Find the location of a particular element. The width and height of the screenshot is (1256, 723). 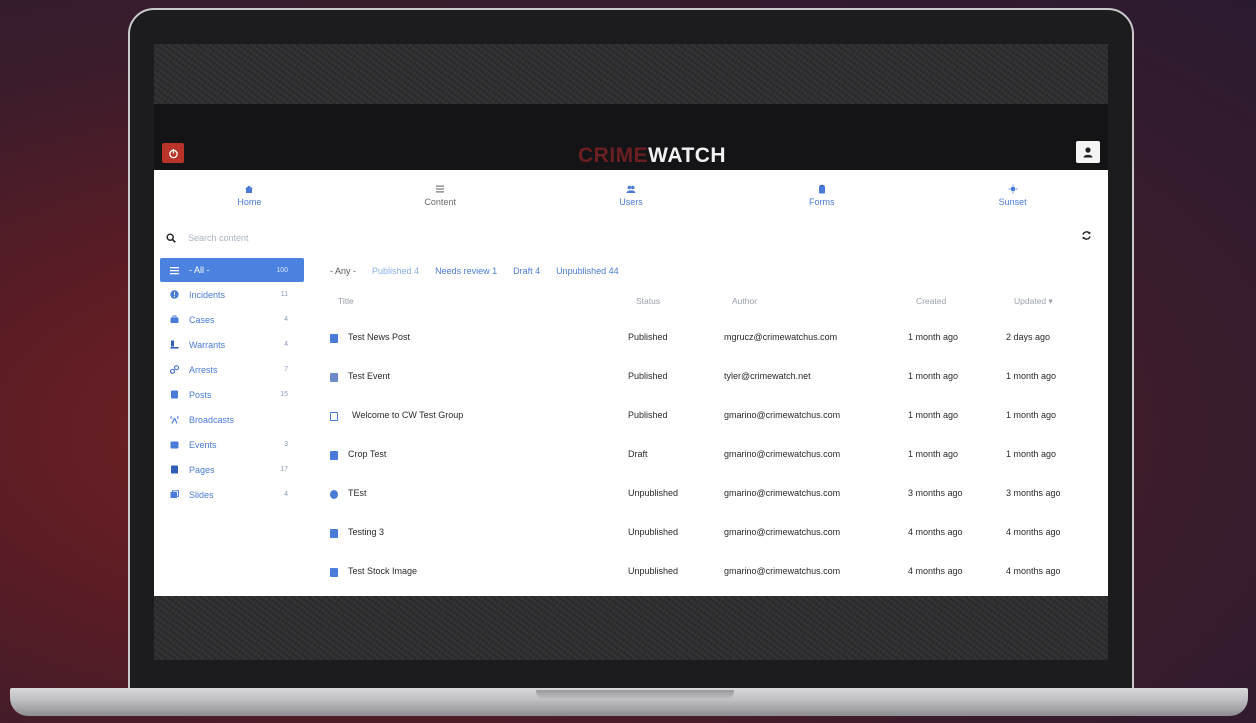

sidebar-item-count: 15 is located at coordinates (284, 394).